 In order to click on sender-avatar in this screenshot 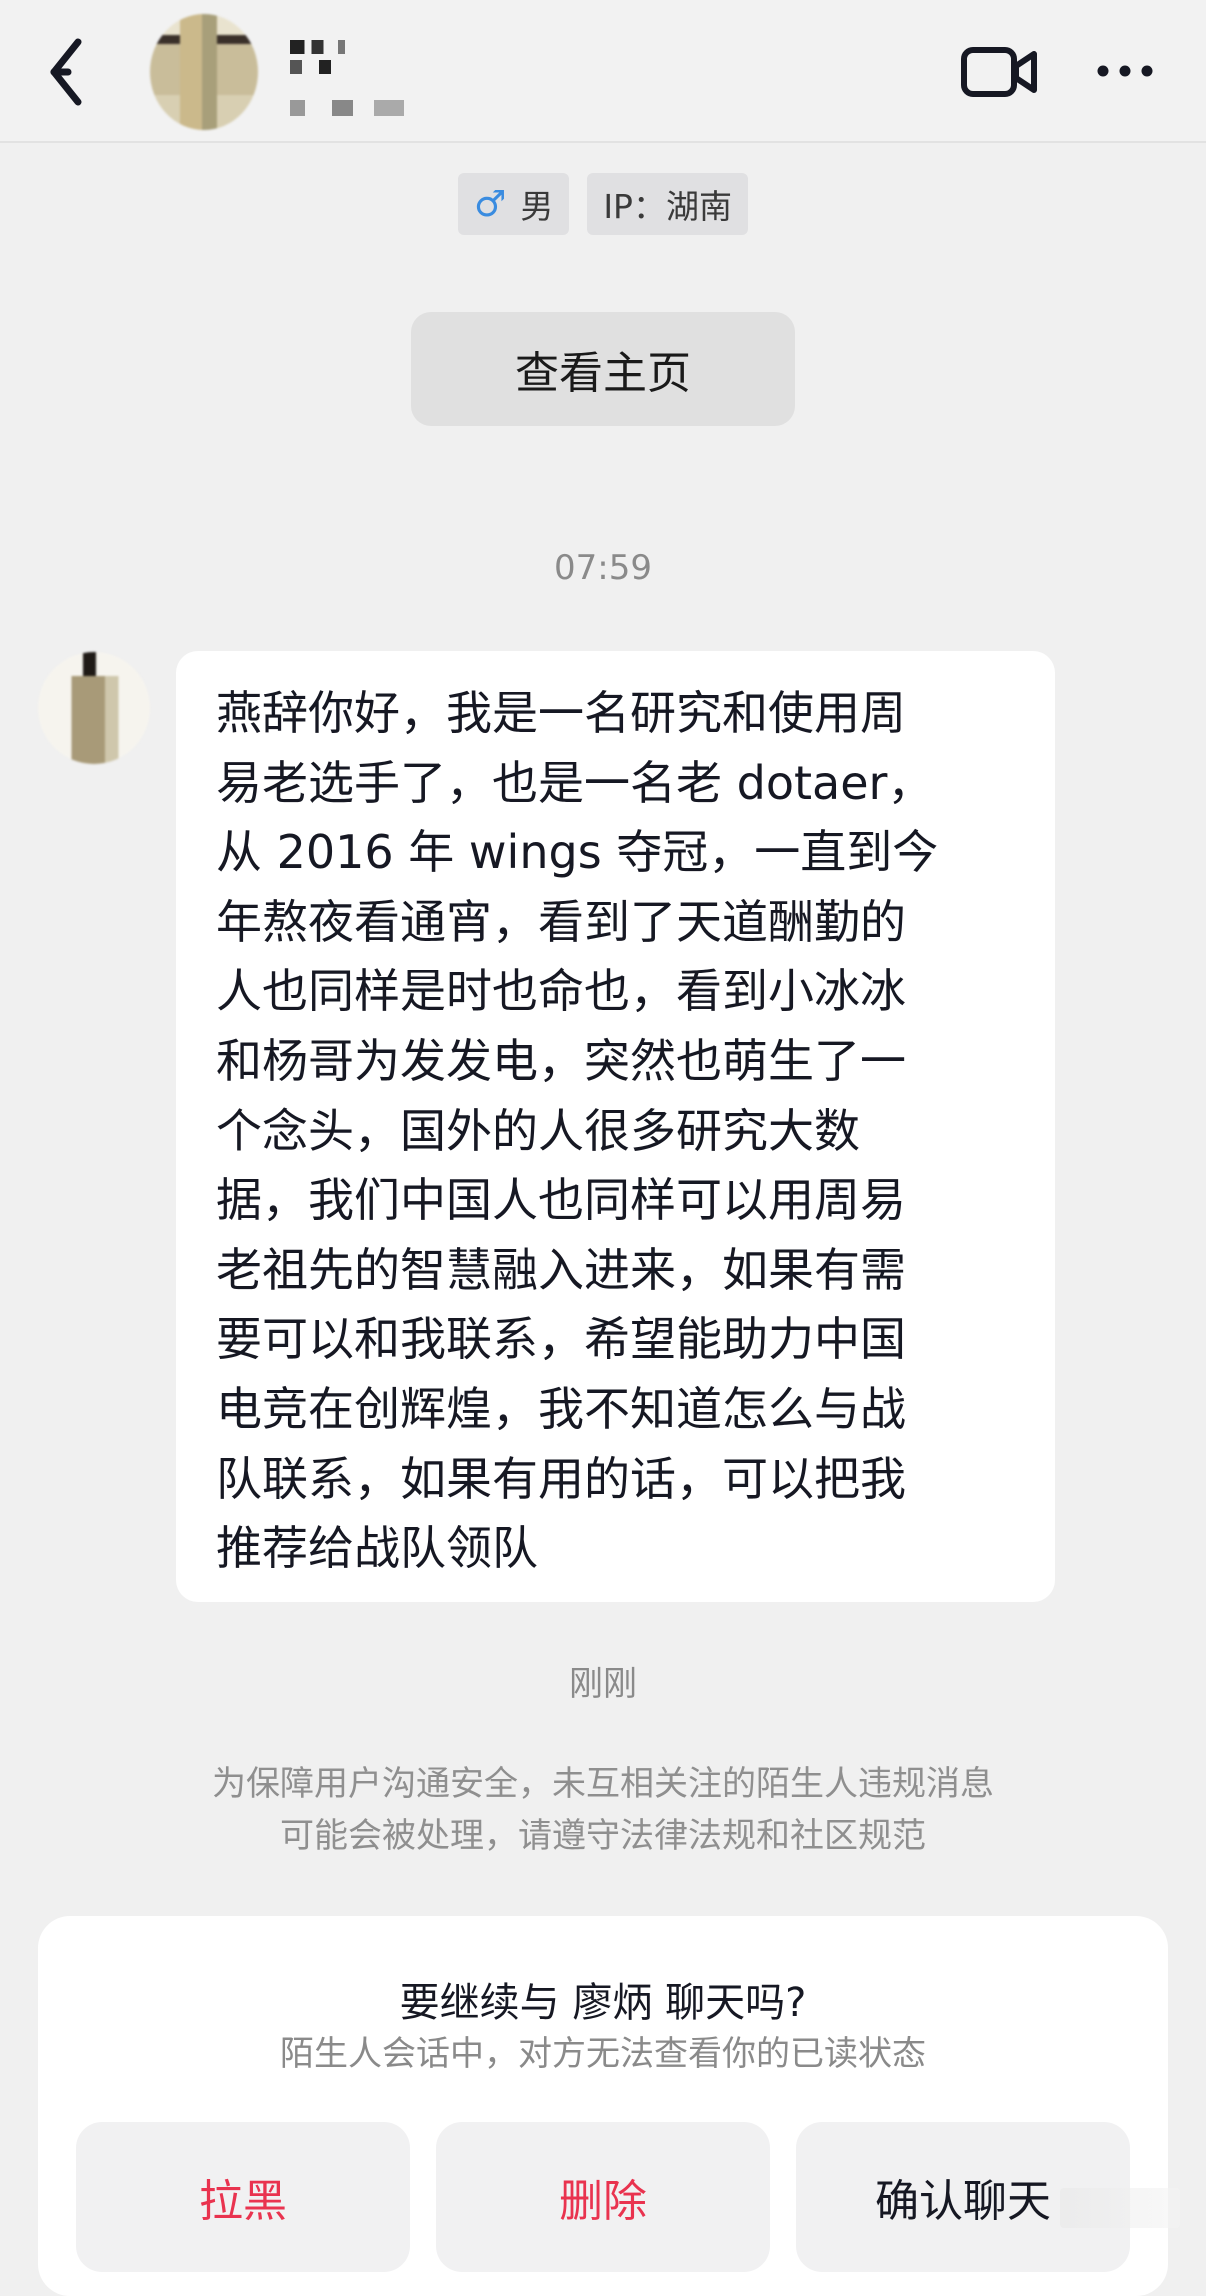, I will do `click(94, 708)`.